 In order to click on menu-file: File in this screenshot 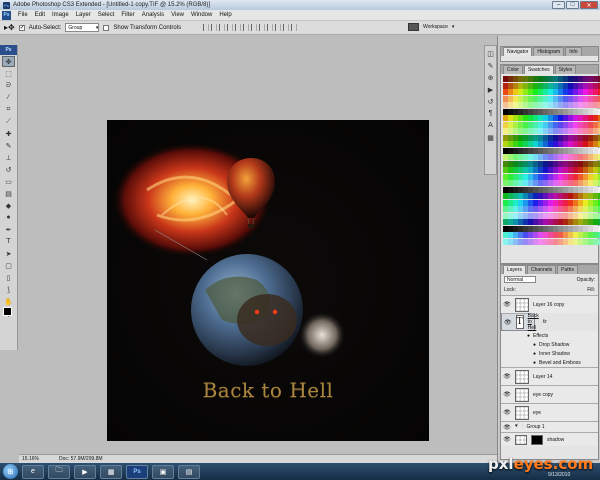, I will do `click(23, 15)`.